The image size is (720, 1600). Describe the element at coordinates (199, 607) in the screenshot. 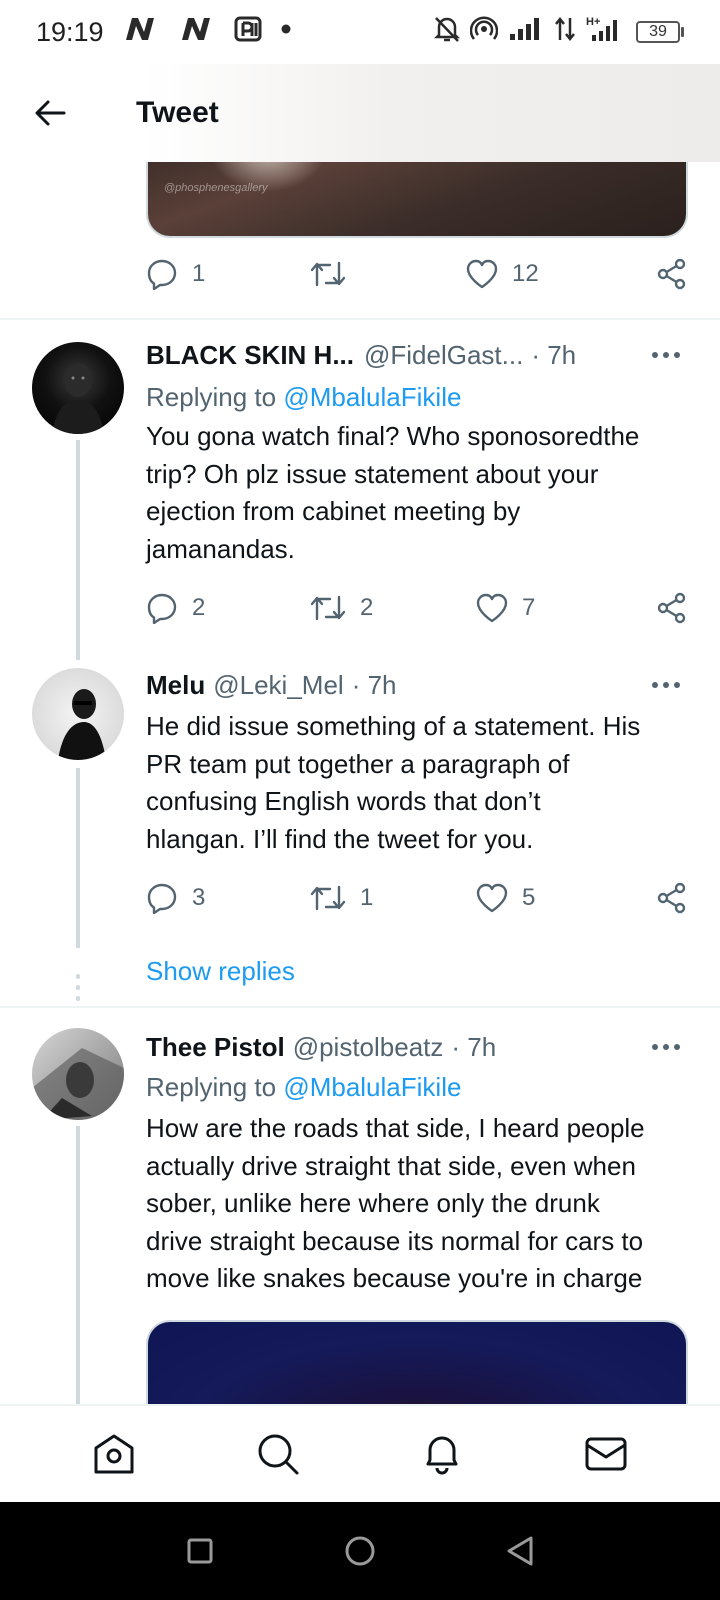

I see `reply-count: 2` at that location.